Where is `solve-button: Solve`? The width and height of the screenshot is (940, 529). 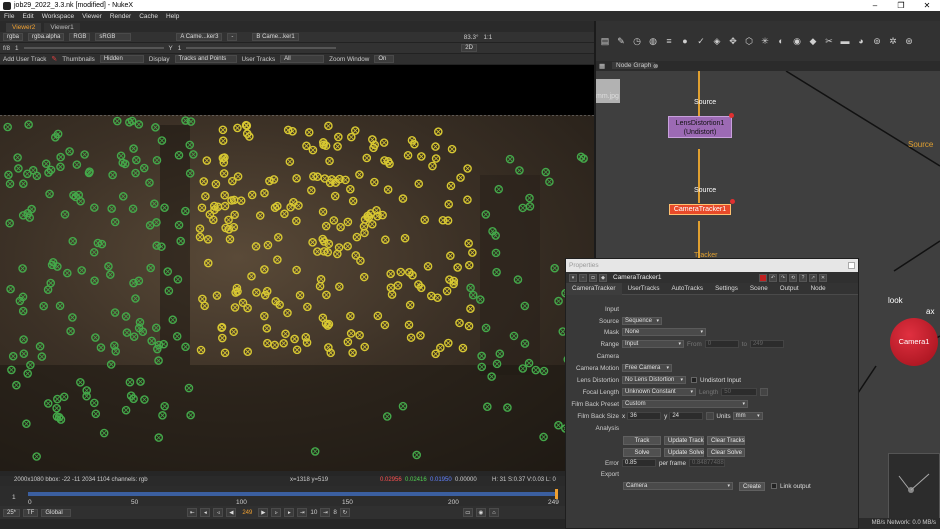 solve-button: Solve is located at coordinates (642, 452).